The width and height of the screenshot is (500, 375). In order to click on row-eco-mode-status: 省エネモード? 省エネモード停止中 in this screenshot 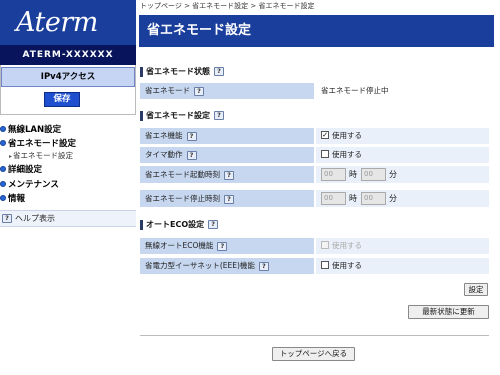, I will do `click(314, 91)`.